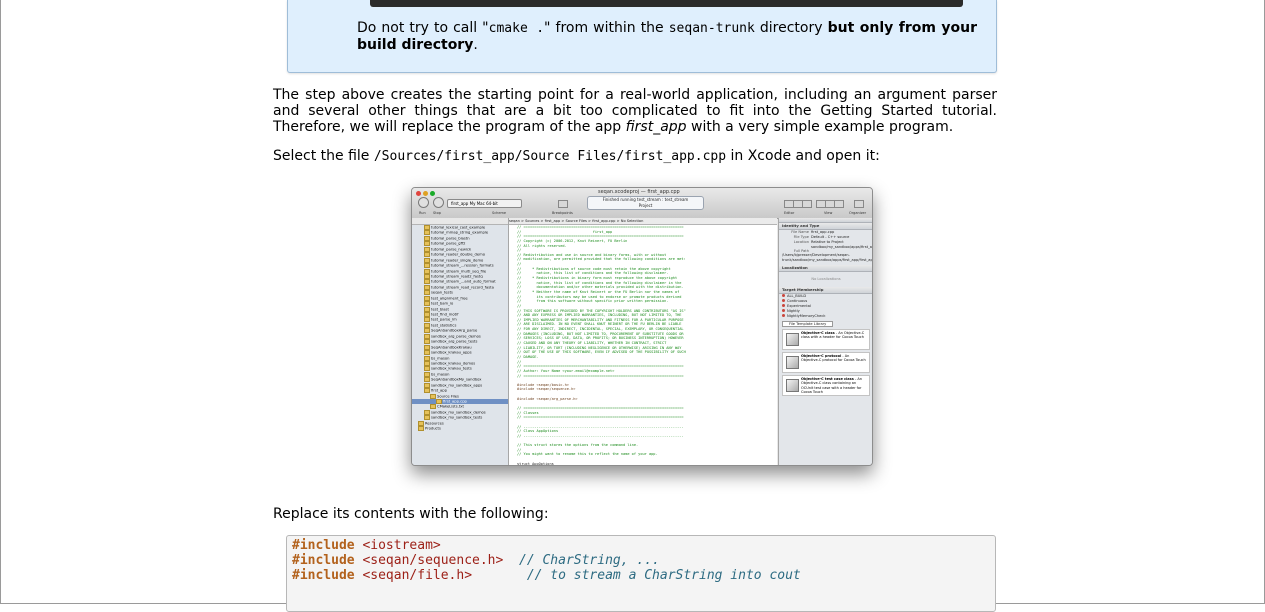 This screenshot has width=1265, height=612. What do you see at coordinates (457, 260) in the screenshot?
I see `navigator-item-label: tutorial_reader_single_demo` at bounding box center [457, 260].